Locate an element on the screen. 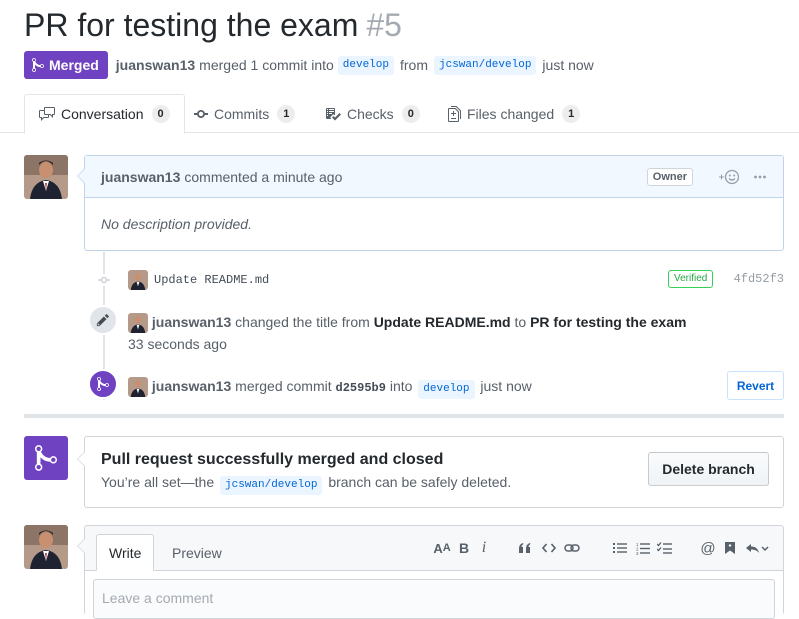 The image size is (799, 619). diff-icon is located at coordinates (454, 113).